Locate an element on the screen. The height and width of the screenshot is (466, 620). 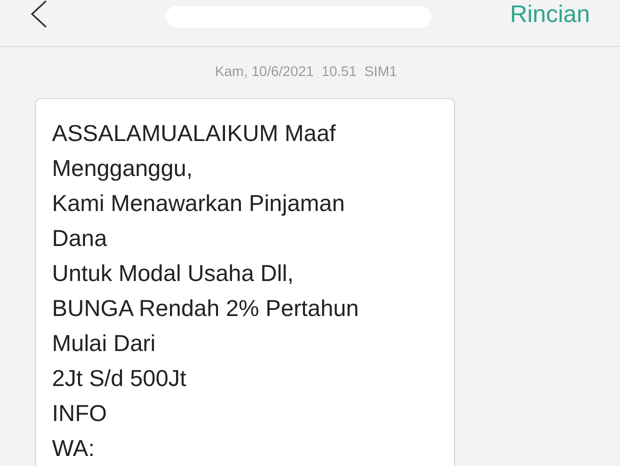
message-text-line: BUNGA Rendah 2% Pertahun is located at coordinates (206, 308).